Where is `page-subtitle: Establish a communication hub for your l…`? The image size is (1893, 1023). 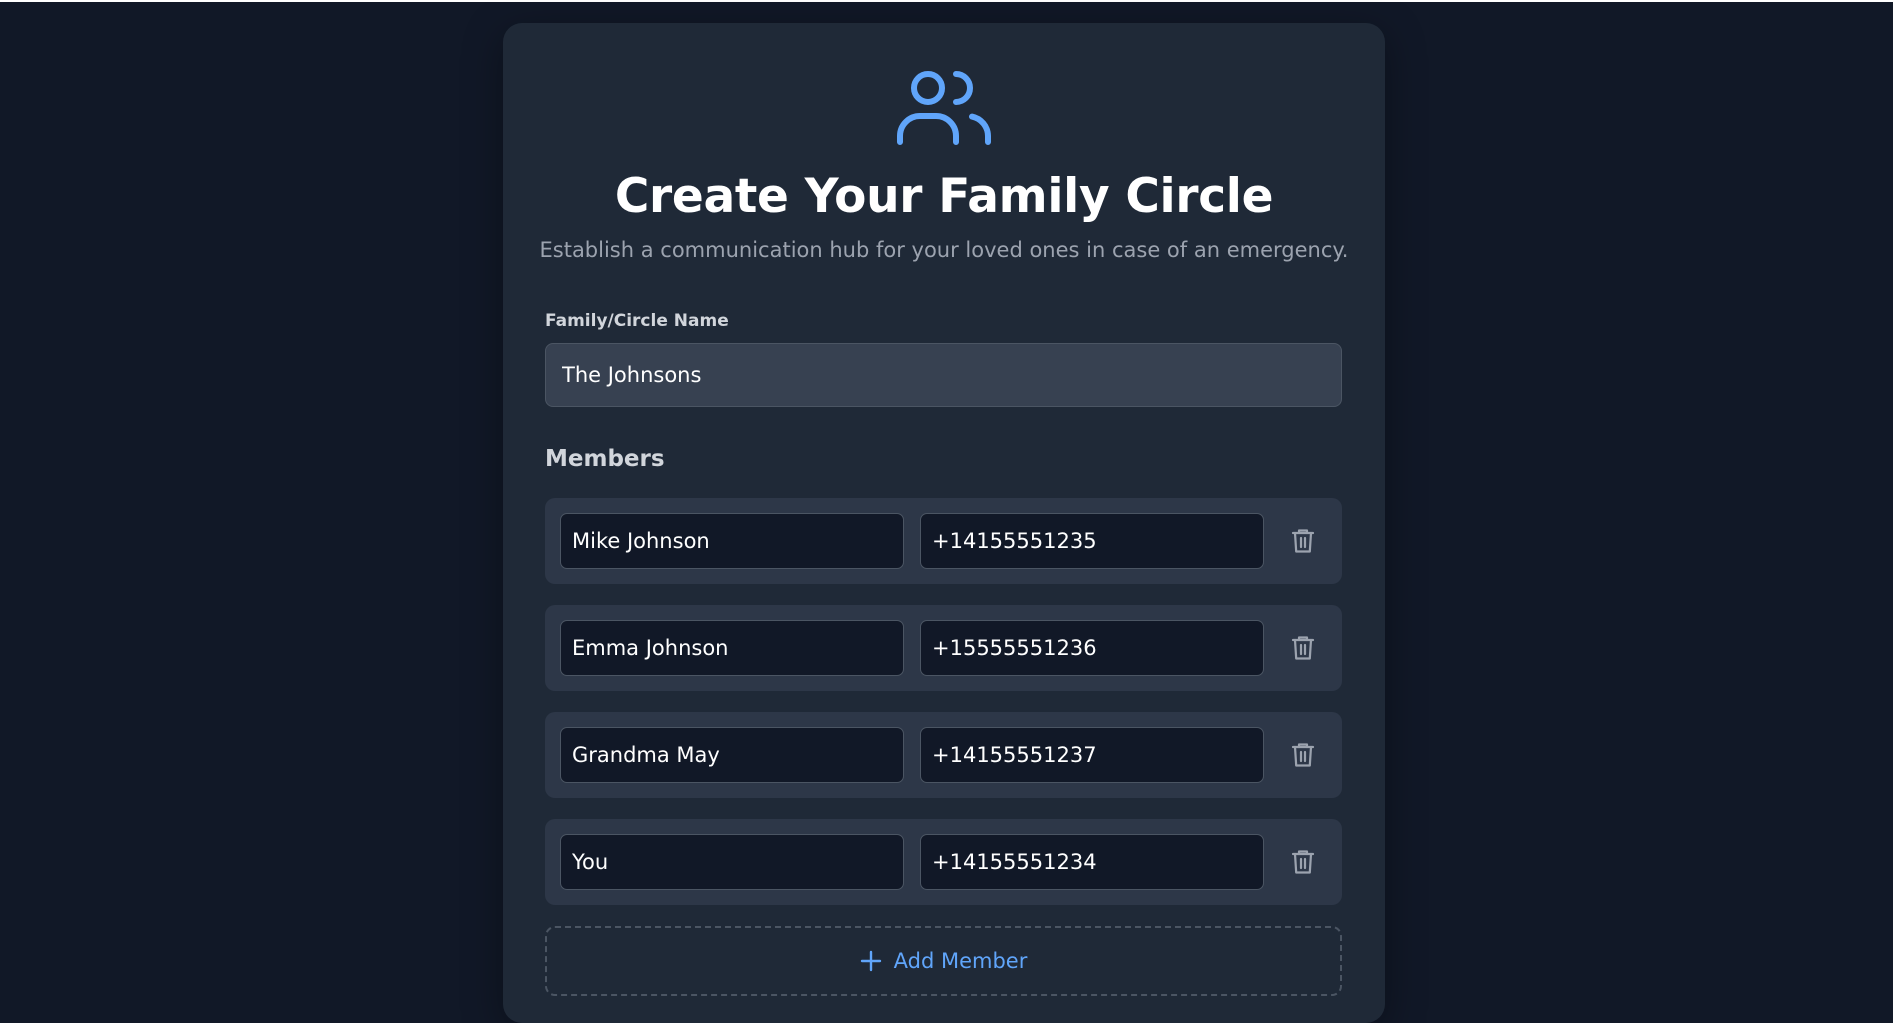
page-subtitle: Establish a communication hub for your l… is located at coordinates (944, 250).